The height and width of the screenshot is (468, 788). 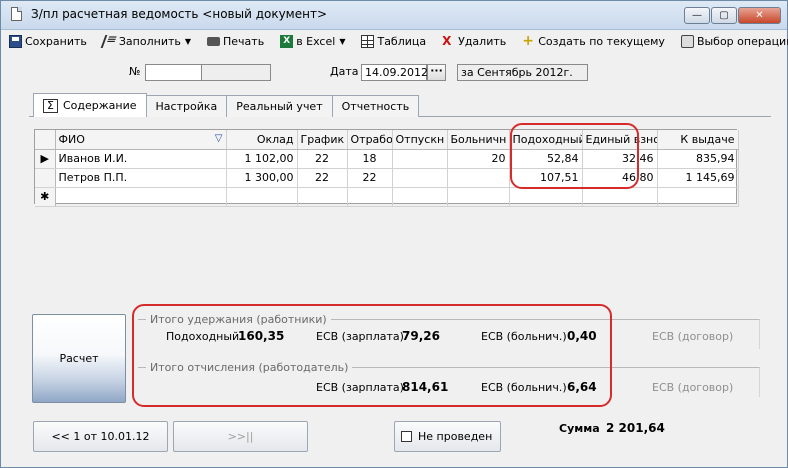 I want to click on cell-sick, so click(x=478, y=178).